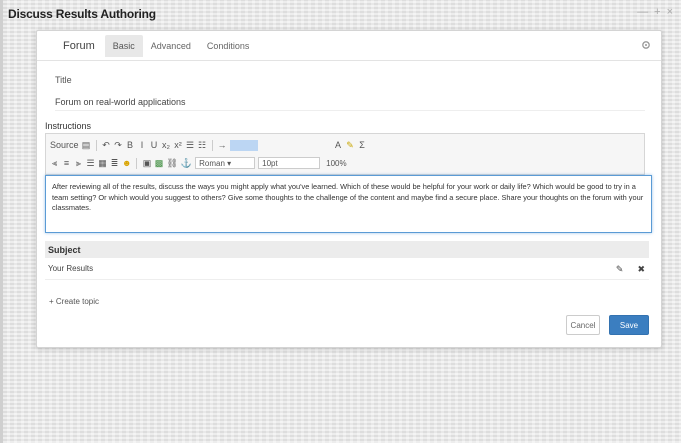 This screenshot has width=681, height=443. What do you see at coordinates (78, 163) in the screenshot?
I see `align-right-icon: ⫸` at bounding box center [78, 163].